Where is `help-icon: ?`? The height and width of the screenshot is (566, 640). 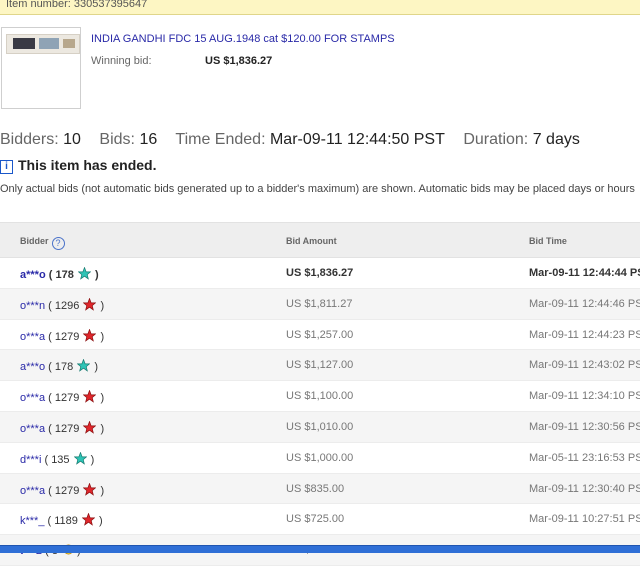 help-icon: ? is located at coordinates (58, 243).